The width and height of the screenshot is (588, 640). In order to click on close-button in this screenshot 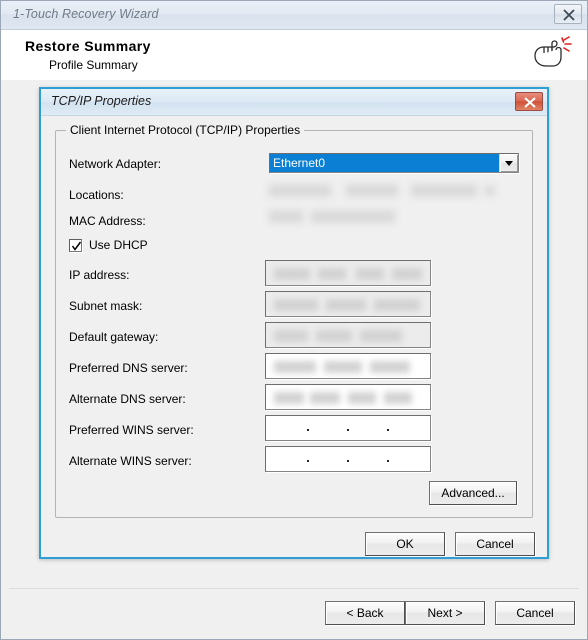, I will do `click(568, 14)`.